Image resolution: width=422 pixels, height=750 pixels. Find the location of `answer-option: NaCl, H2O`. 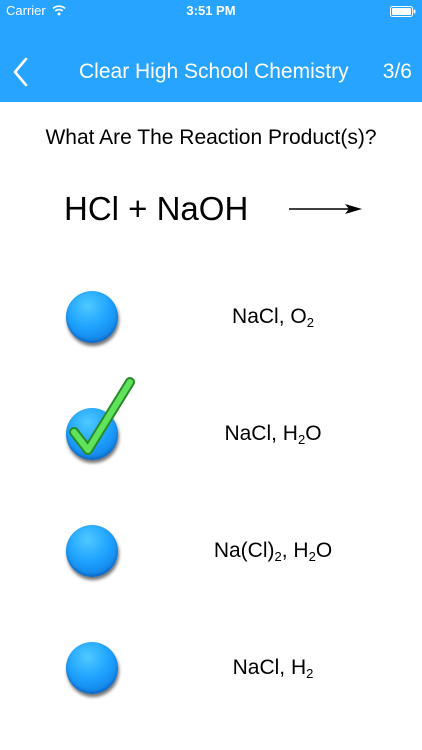

answer-option: NaCl, H2O is located at coordinates (211, 425).